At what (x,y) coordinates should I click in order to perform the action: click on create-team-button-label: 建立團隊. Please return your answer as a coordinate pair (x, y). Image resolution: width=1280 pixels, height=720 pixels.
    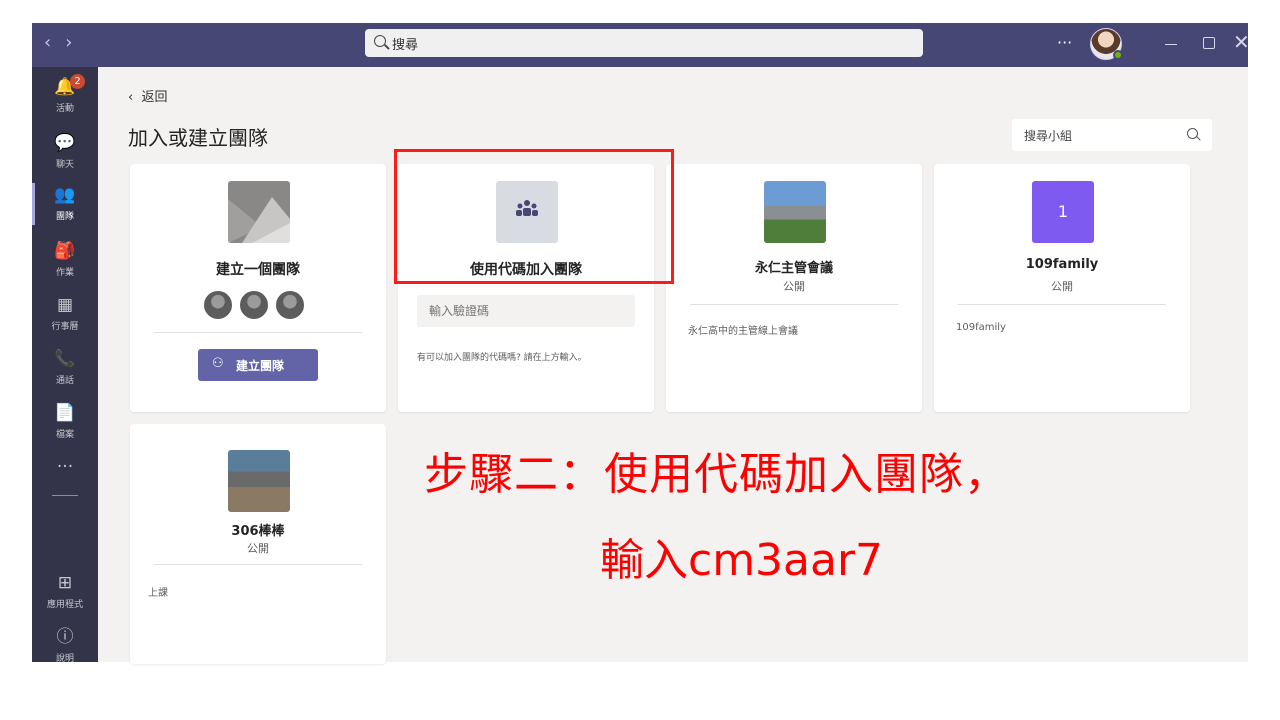
    Looking at the image, I should click on (260, 366).